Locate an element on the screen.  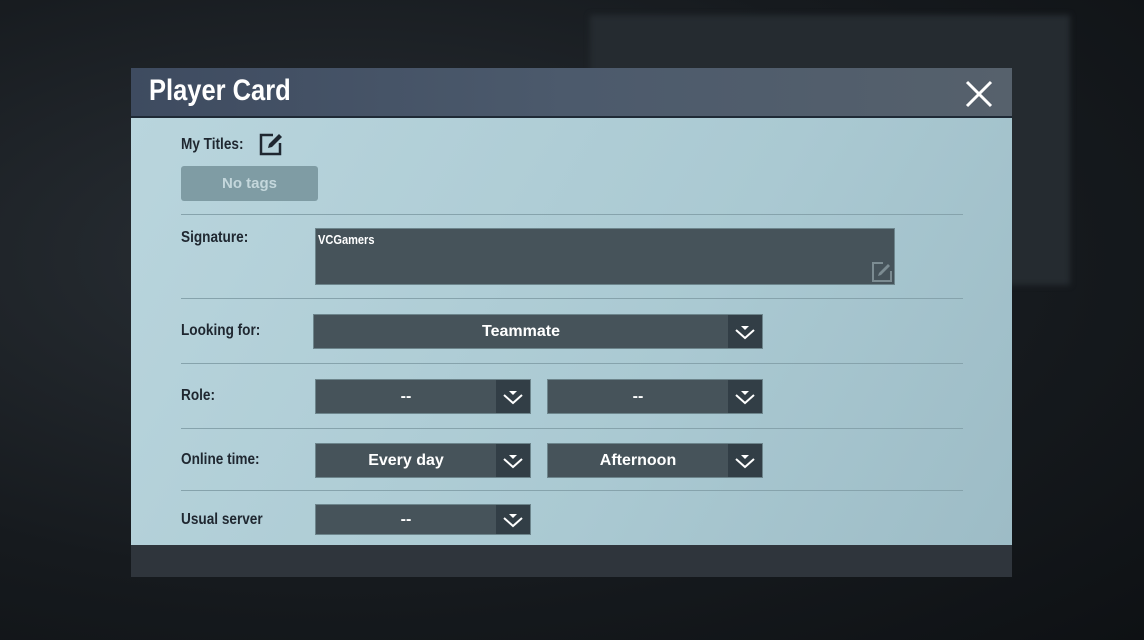
looking-for-dropdown: Teammate is located at coordinates (538, 331).